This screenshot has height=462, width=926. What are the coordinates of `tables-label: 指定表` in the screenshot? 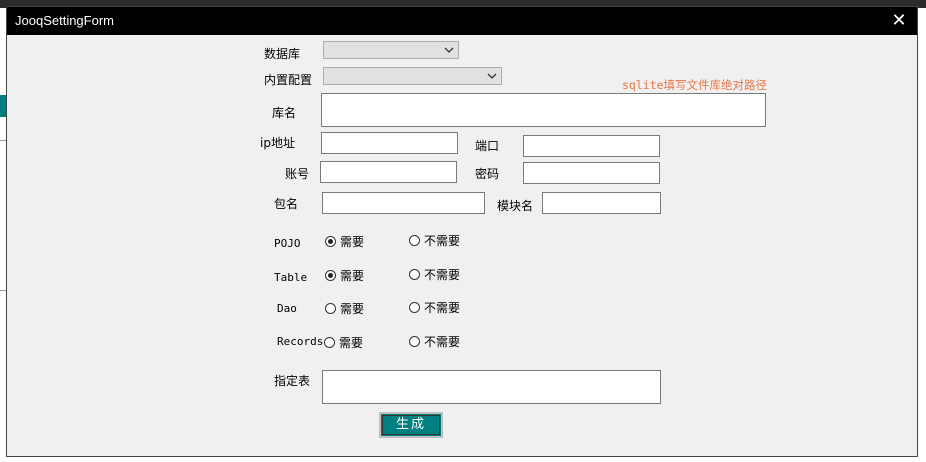 It's located at (292, 381).